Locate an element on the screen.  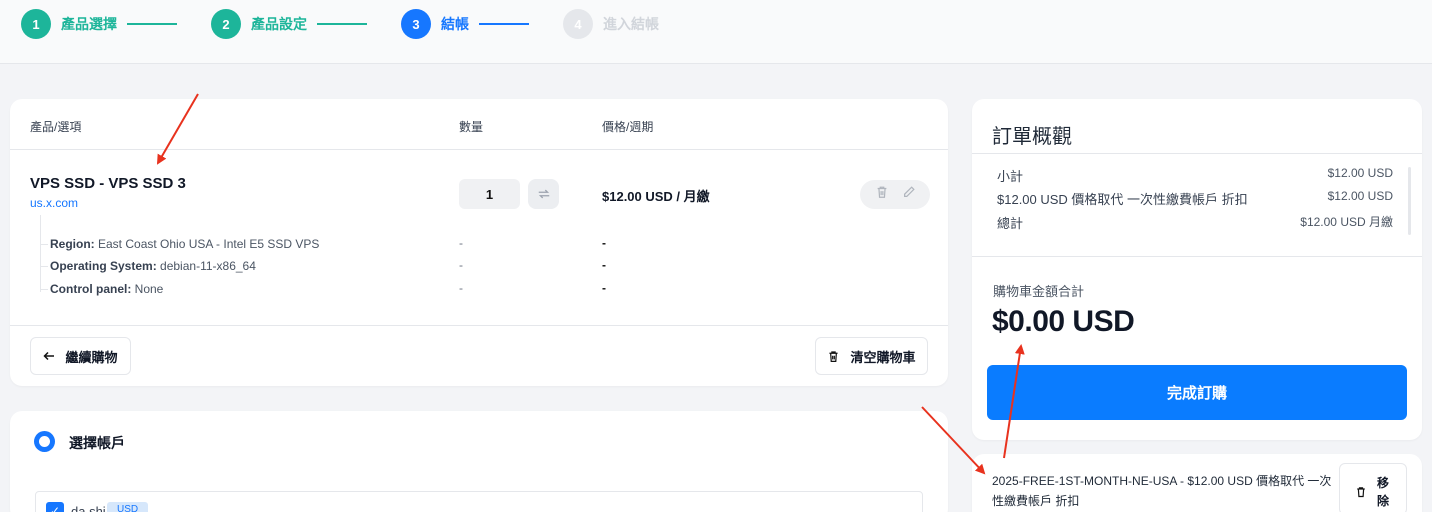
account-radio is located at coordinates (44, 441).